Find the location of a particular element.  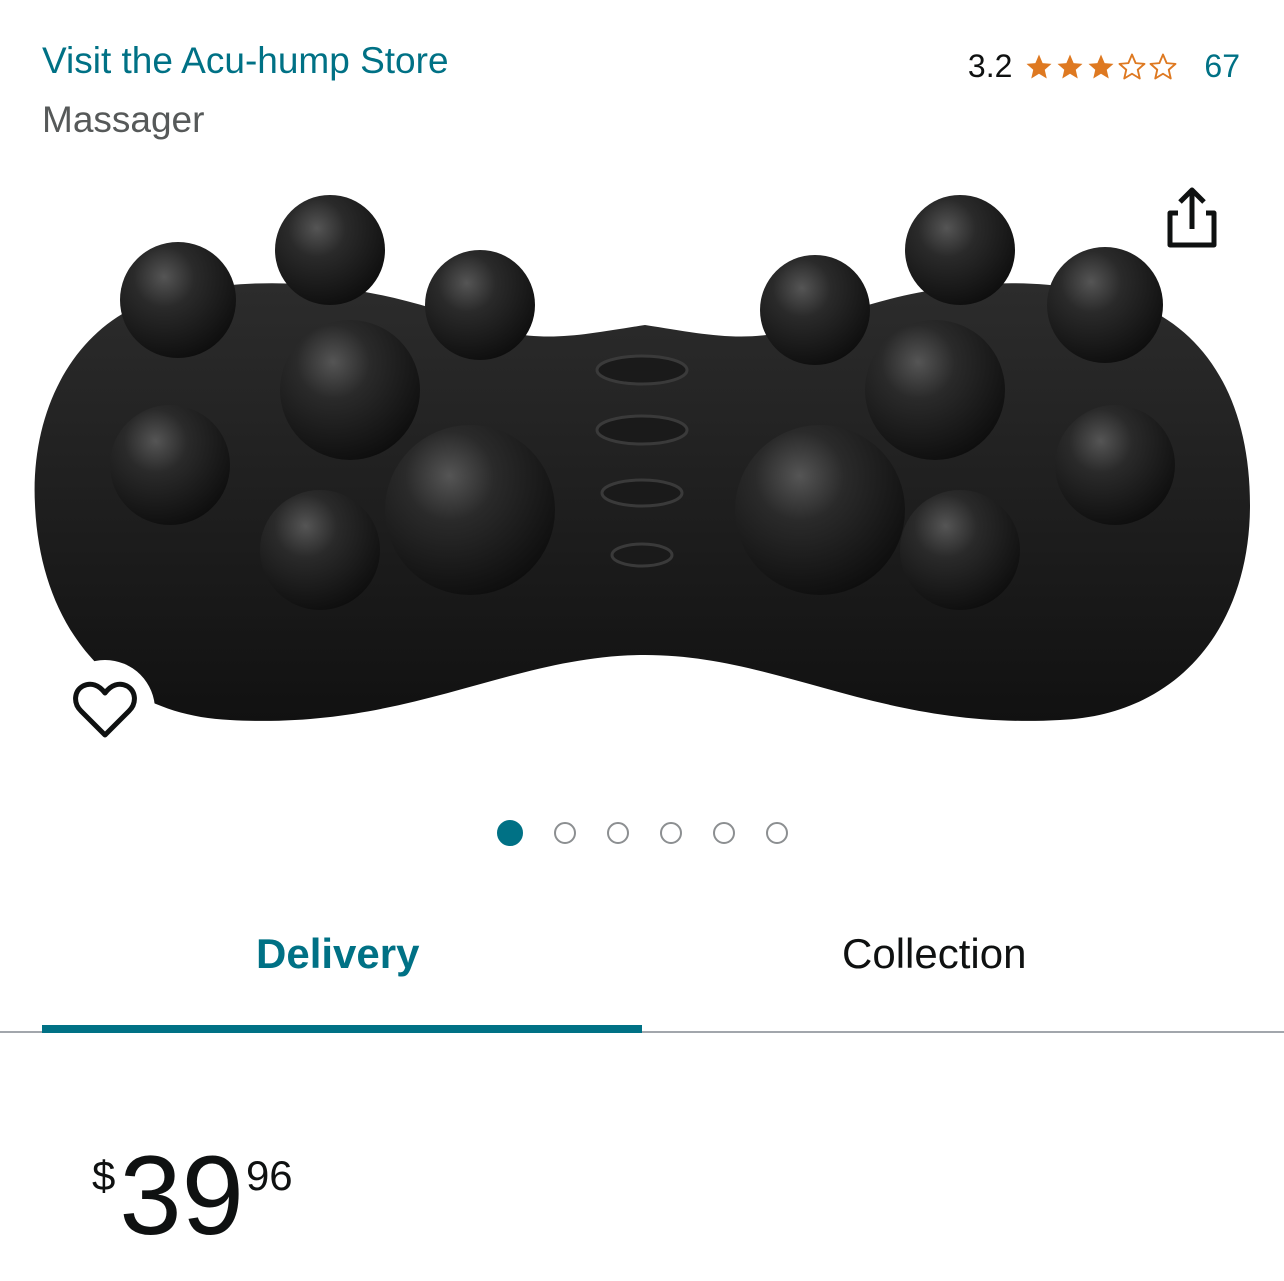

price-whole: 39 is located at coordinates (181, 1195).